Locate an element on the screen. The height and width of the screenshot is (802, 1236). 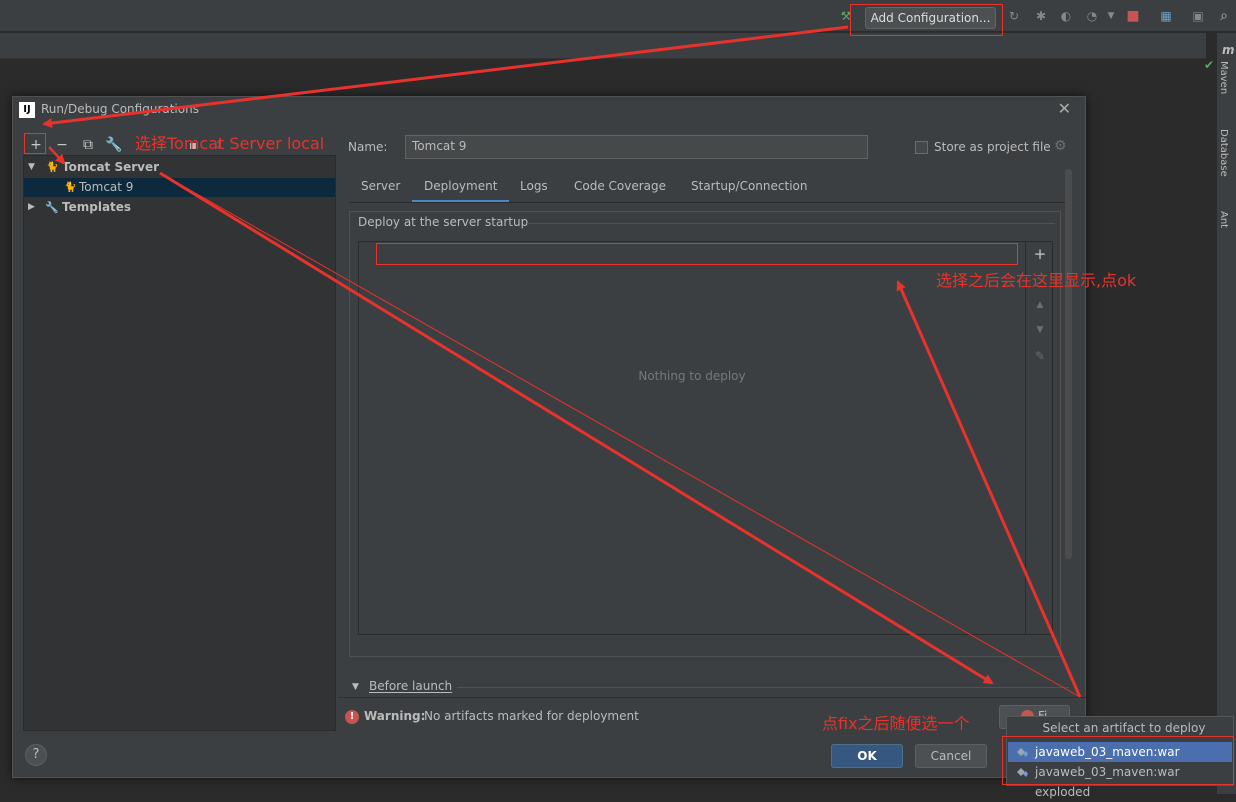
tree-node-tomcat-server: ▼ 🐈 Tomcat Server is located at coordinates (179, 167).